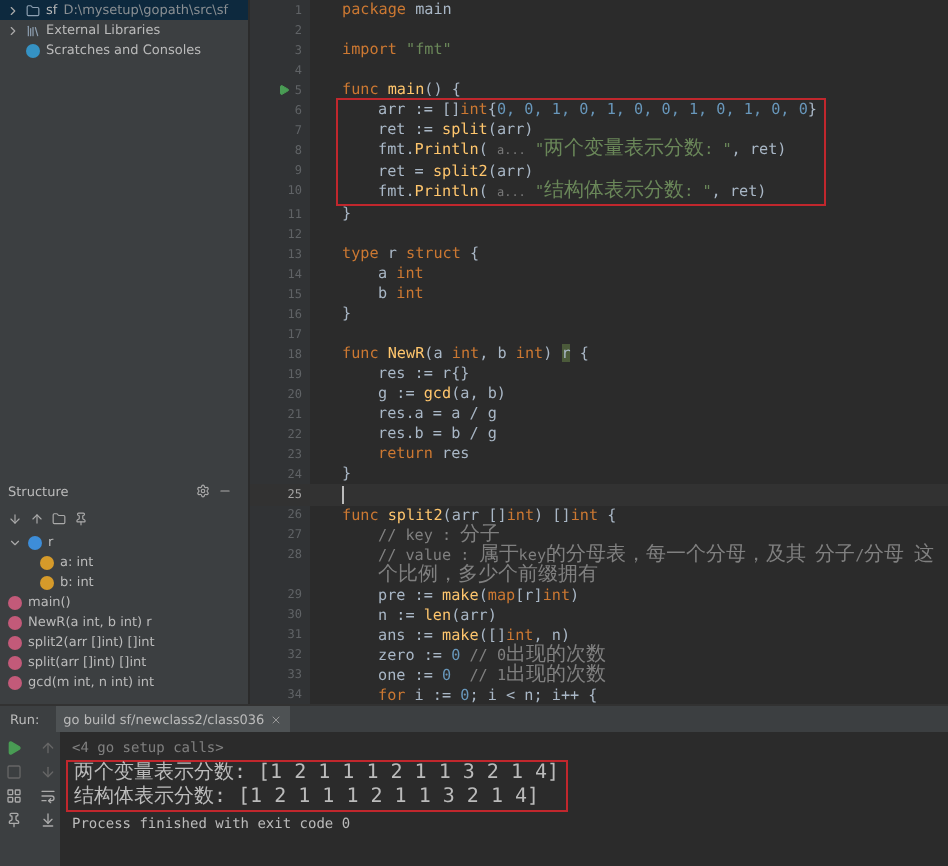  What do you see at coordinates (13, 796) in the screenshot?
I see `layout-icon` at bounding box center [13, 796].